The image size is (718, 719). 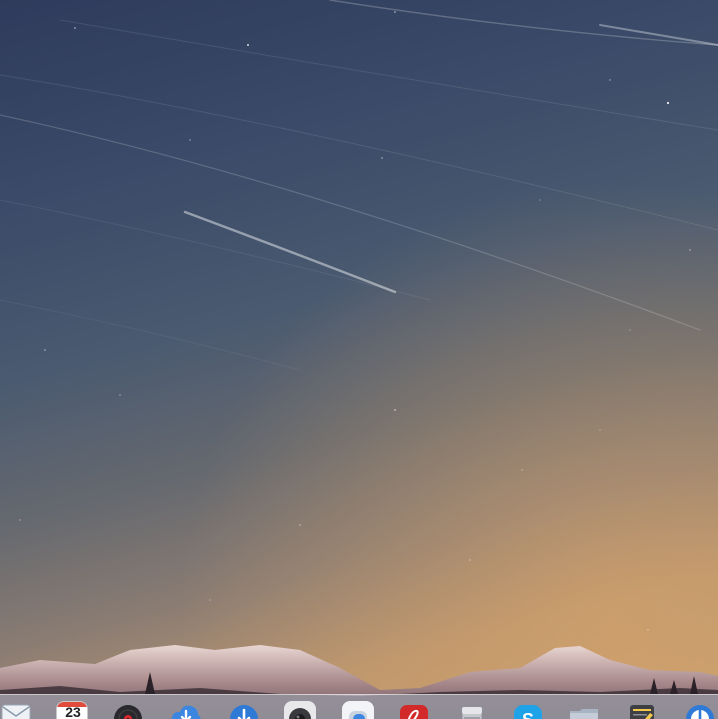 I want to click on mail-icon, so click(x=16, y=710).